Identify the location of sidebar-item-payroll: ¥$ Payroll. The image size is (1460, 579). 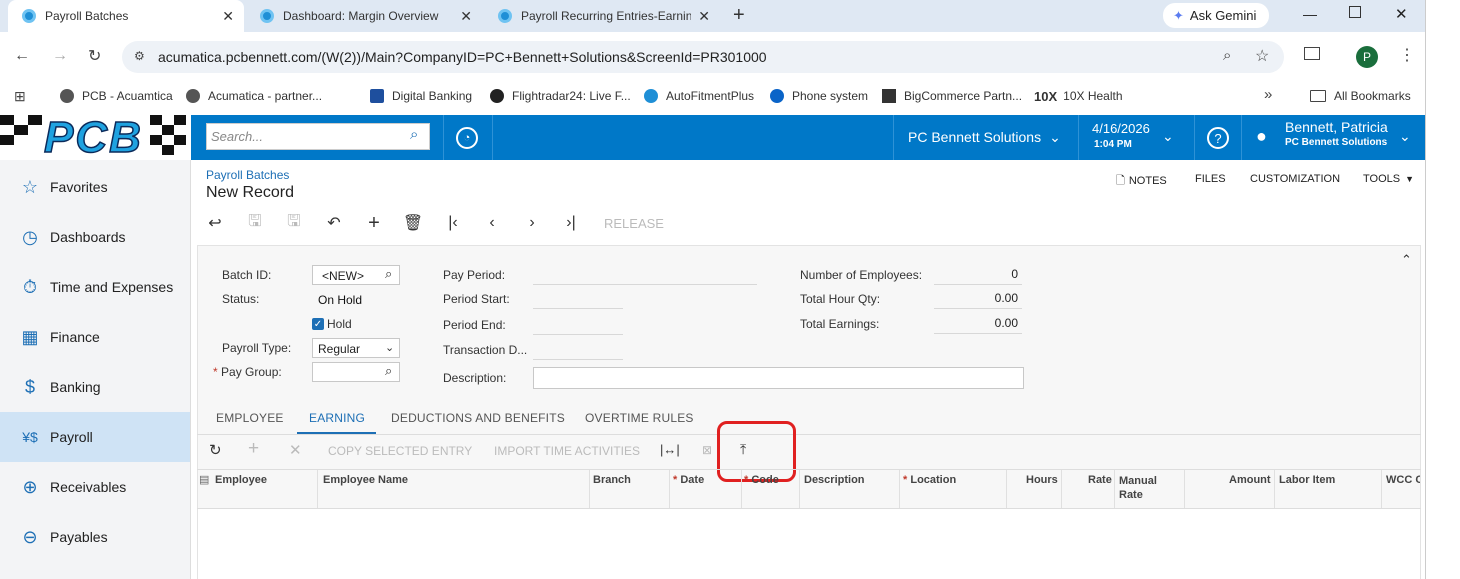
(95, 437).